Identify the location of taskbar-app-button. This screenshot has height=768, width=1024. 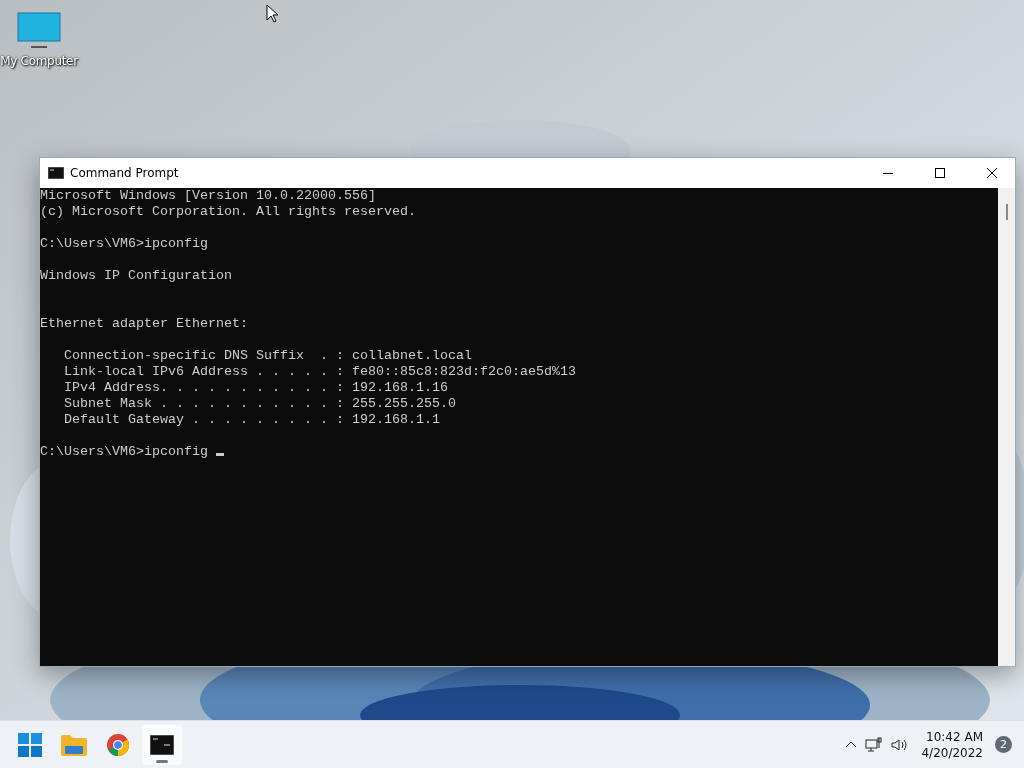
(162, 744).